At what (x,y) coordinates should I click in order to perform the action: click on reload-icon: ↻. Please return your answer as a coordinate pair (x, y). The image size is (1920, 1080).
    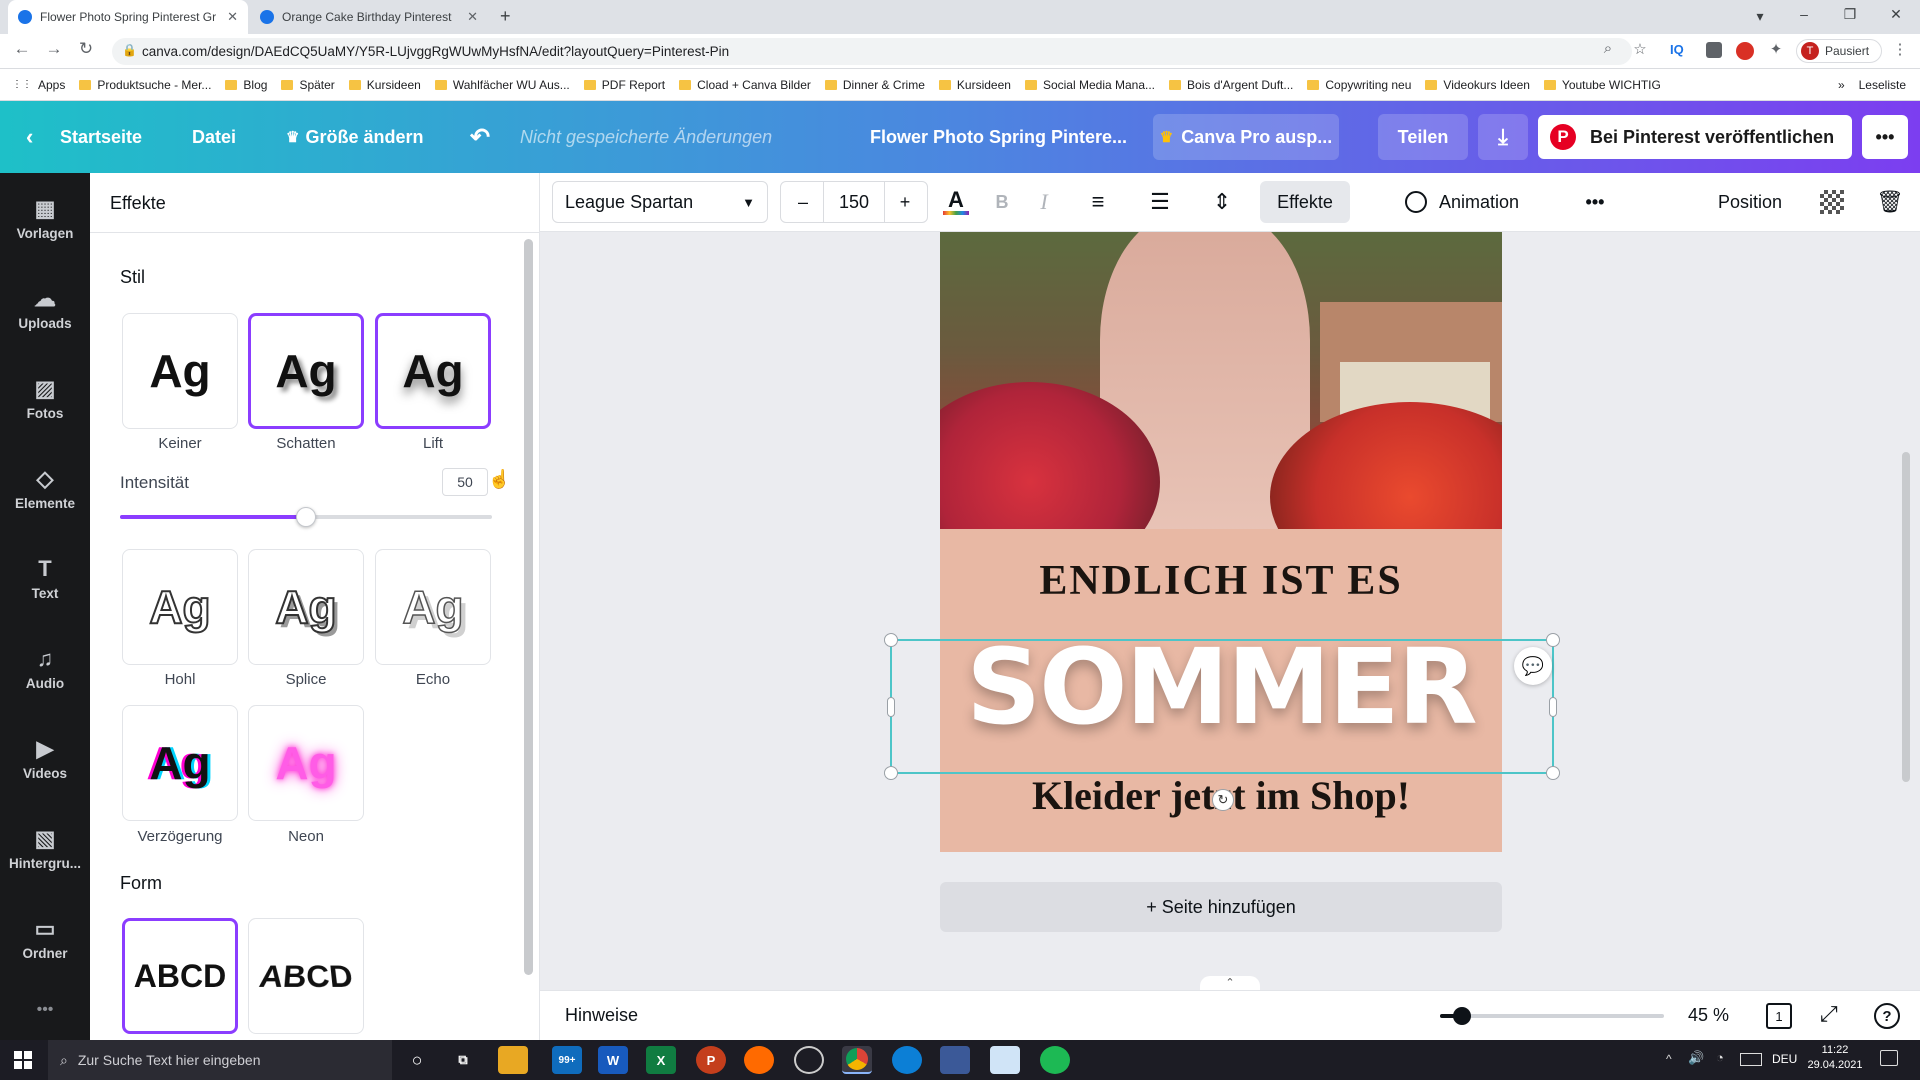
    Looking at the image, I should click on (86, 49).